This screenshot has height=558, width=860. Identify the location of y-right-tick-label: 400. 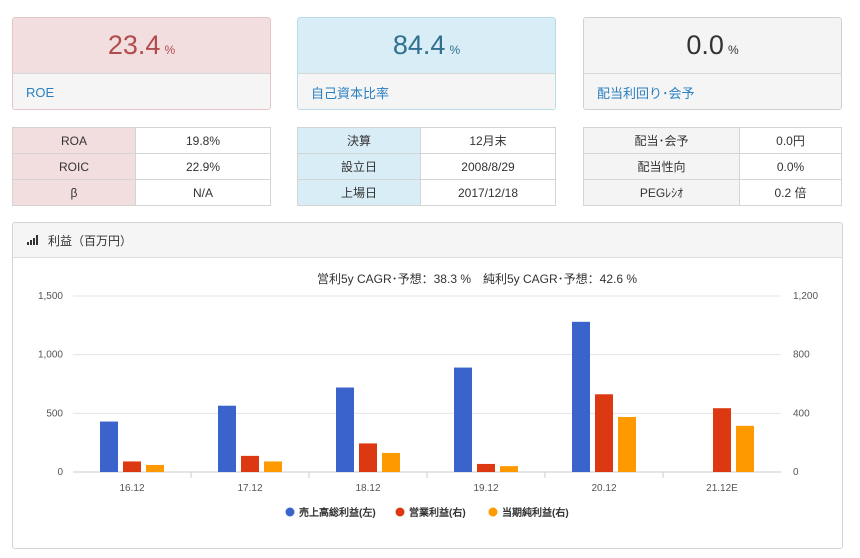
(801, 413).